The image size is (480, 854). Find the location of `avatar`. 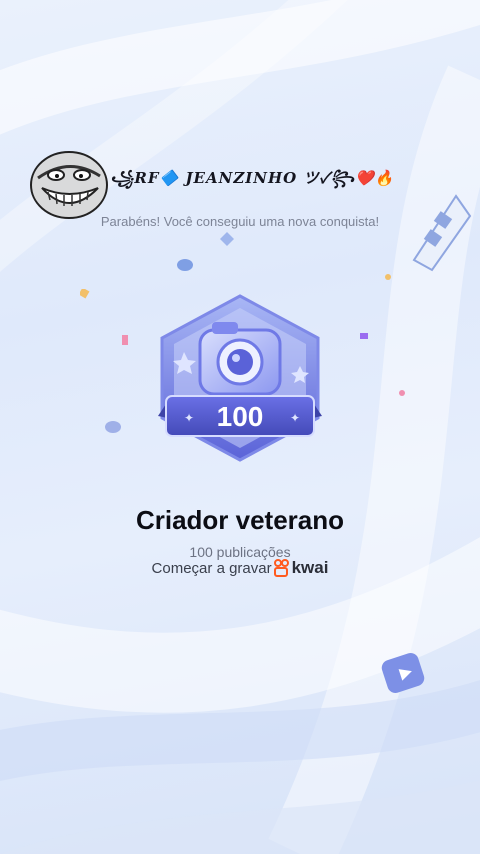

avatar is located at coordinates (69, 185).